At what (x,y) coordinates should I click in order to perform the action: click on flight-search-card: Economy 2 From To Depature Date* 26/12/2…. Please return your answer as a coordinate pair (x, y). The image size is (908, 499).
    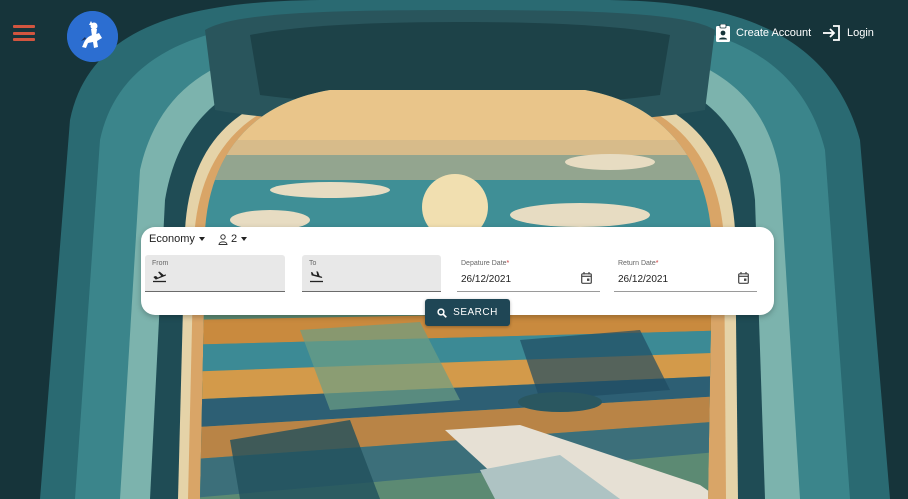
    Looking at the image, I should click on (457, 276).